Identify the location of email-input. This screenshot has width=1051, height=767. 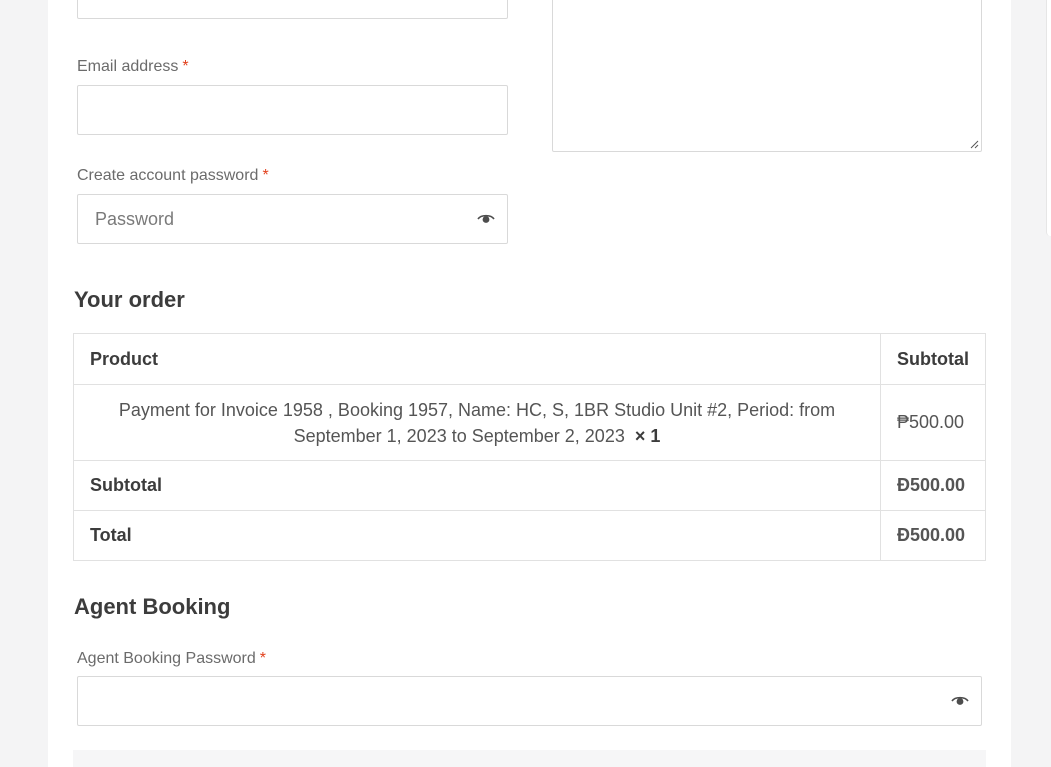
(292, 110).